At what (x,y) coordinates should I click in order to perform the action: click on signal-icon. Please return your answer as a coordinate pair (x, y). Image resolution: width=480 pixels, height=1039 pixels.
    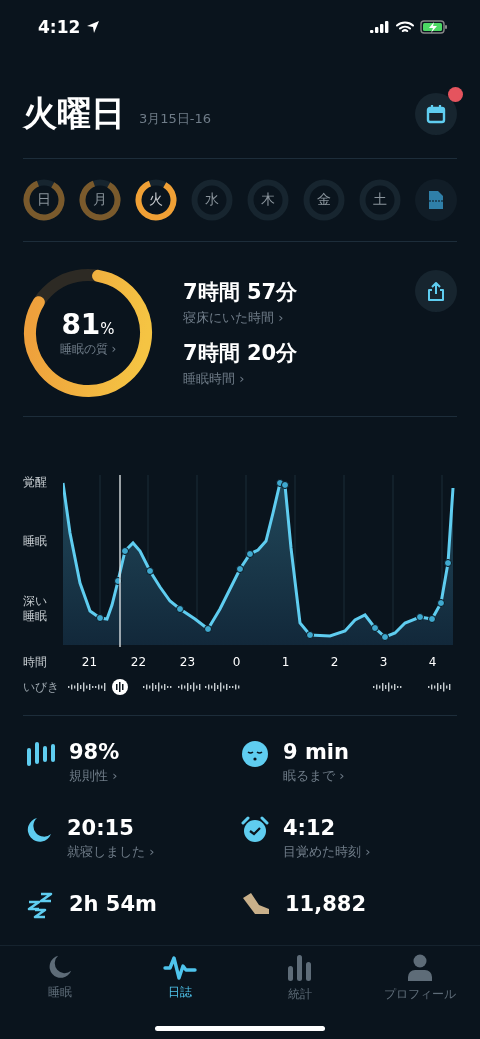
    Looking at the image, I should click on (380, 27).